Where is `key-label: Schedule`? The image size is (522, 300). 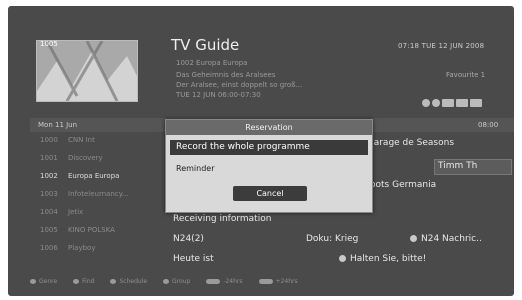
key-label: Schedule is located at coordinates (133, 281).